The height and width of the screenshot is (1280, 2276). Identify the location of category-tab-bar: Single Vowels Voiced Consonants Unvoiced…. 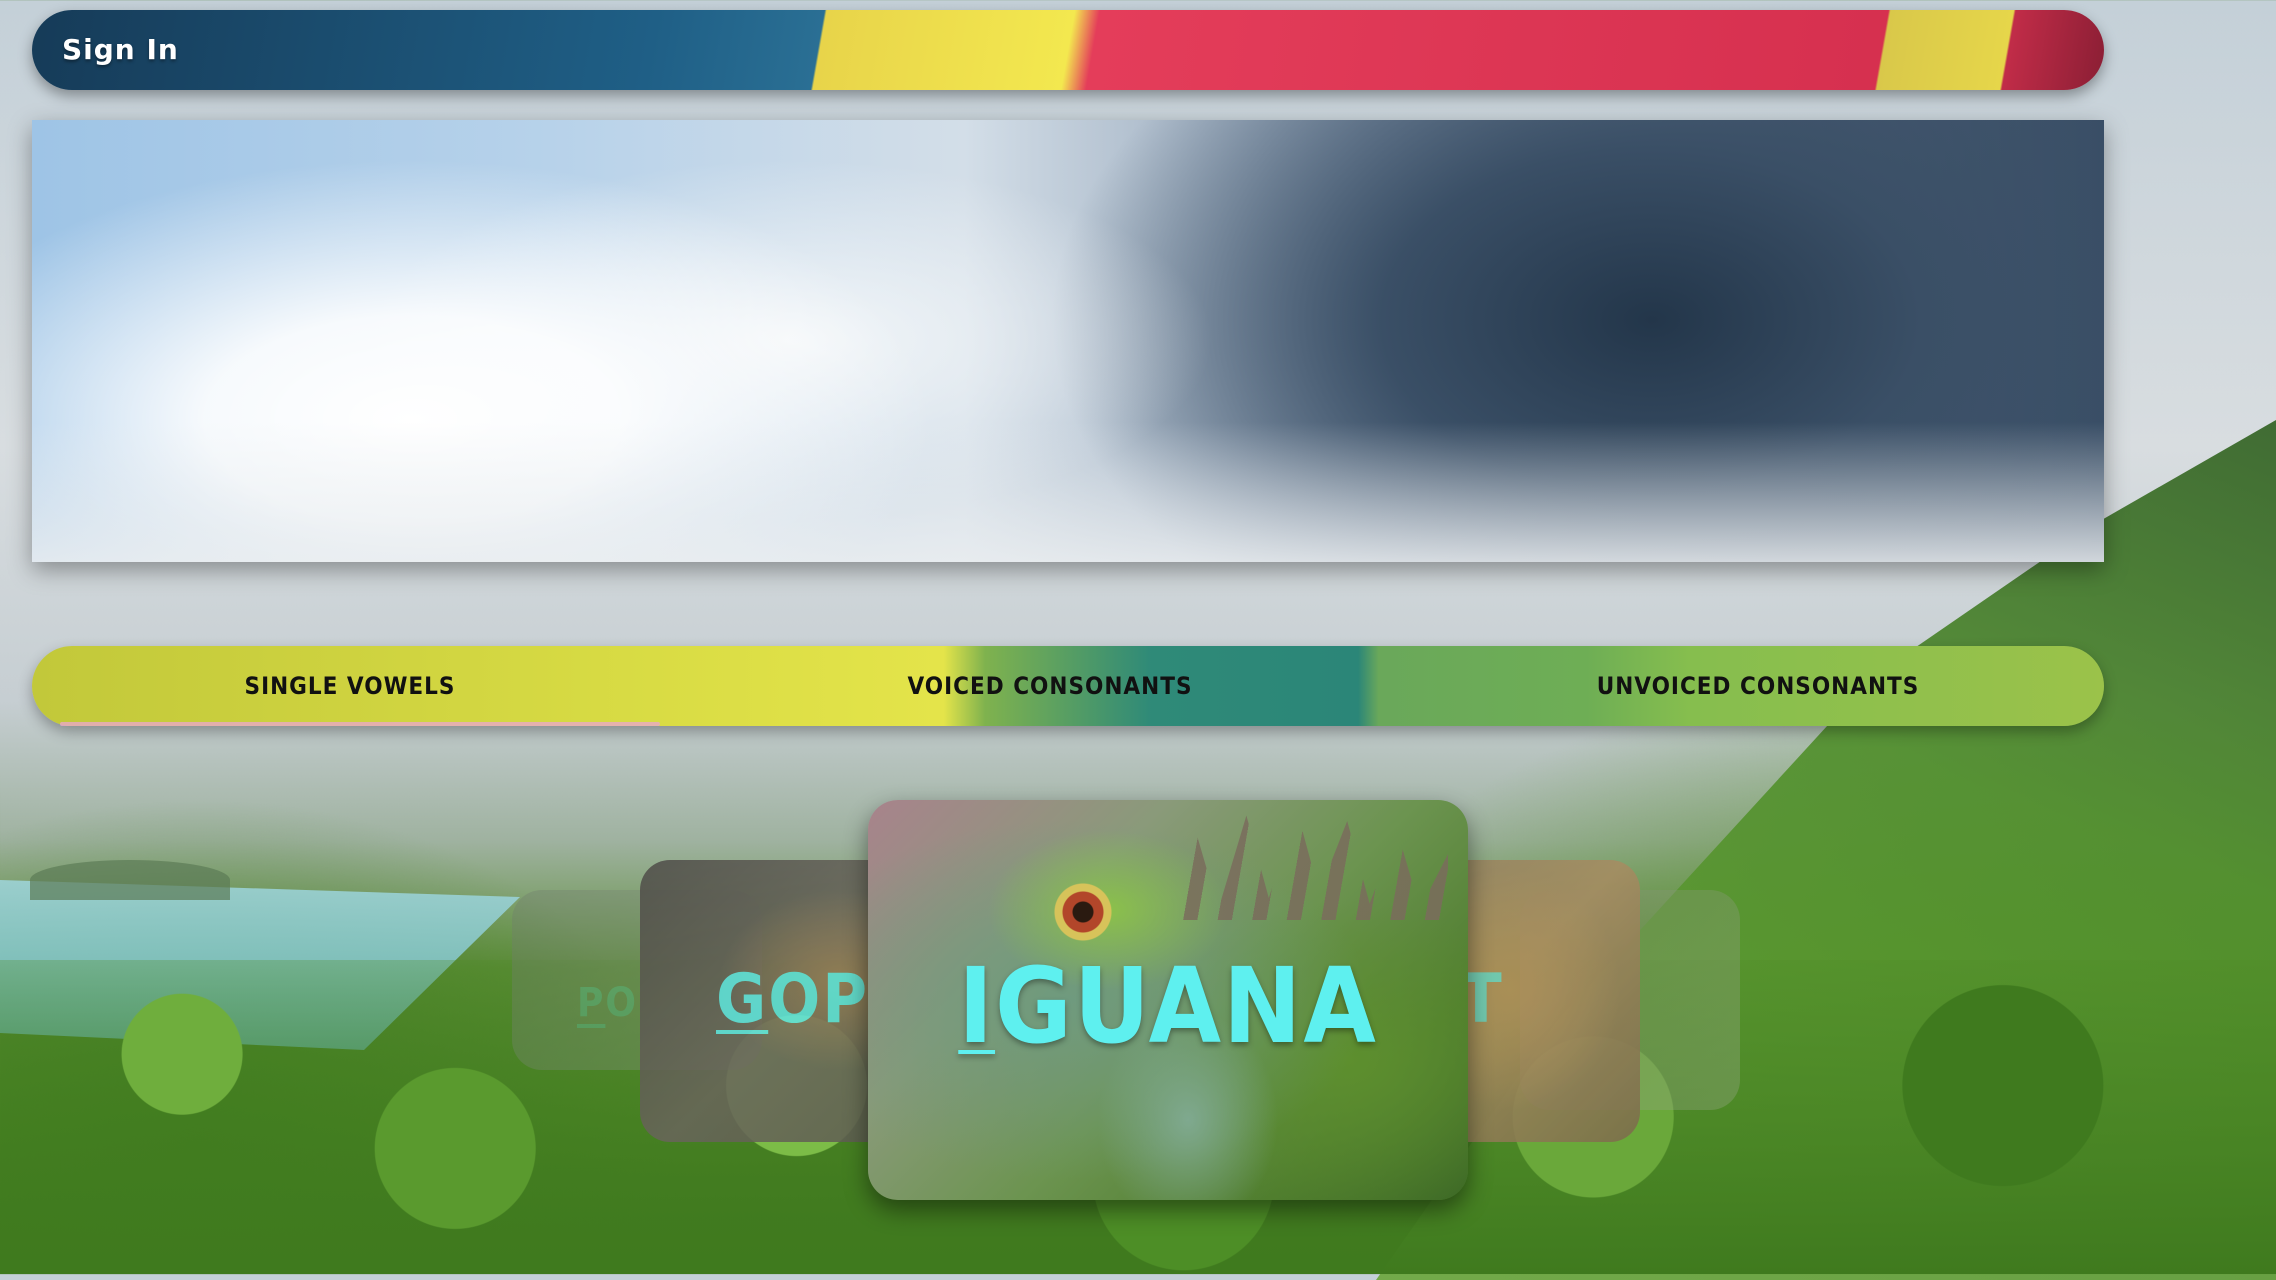
(1068, 686).